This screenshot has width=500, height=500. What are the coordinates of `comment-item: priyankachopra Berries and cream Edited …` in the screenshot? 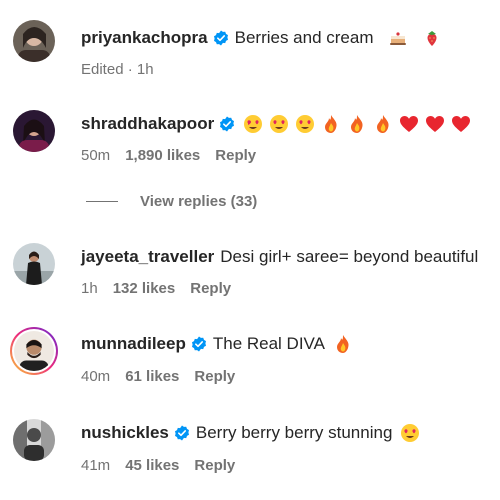 It's located at (250, 53).